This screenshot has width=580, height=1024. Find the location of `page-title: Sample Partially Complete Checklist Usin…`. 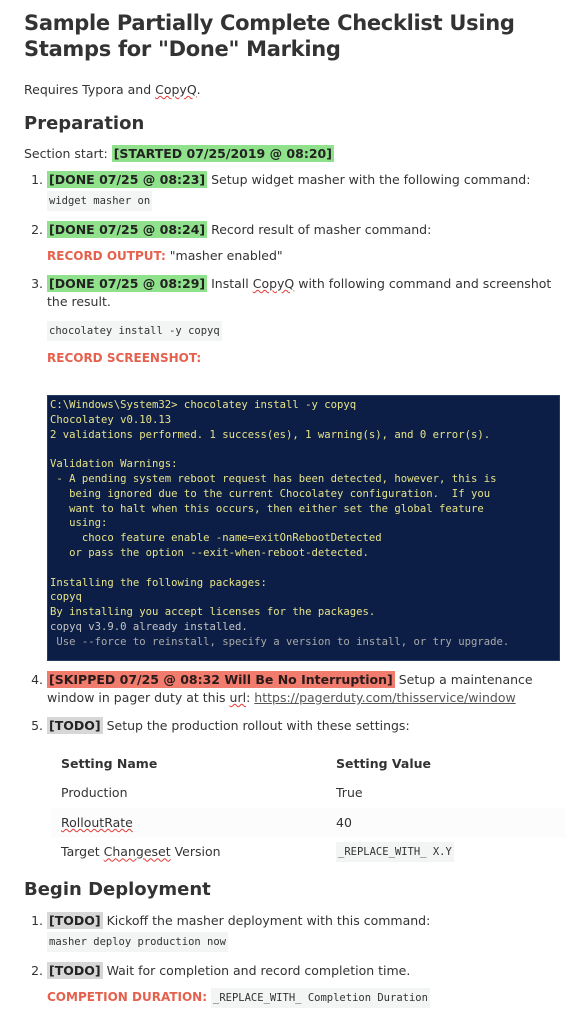

page-title: Sample Partially Complete Checklist Usin… is located at coordinates (269, 36).